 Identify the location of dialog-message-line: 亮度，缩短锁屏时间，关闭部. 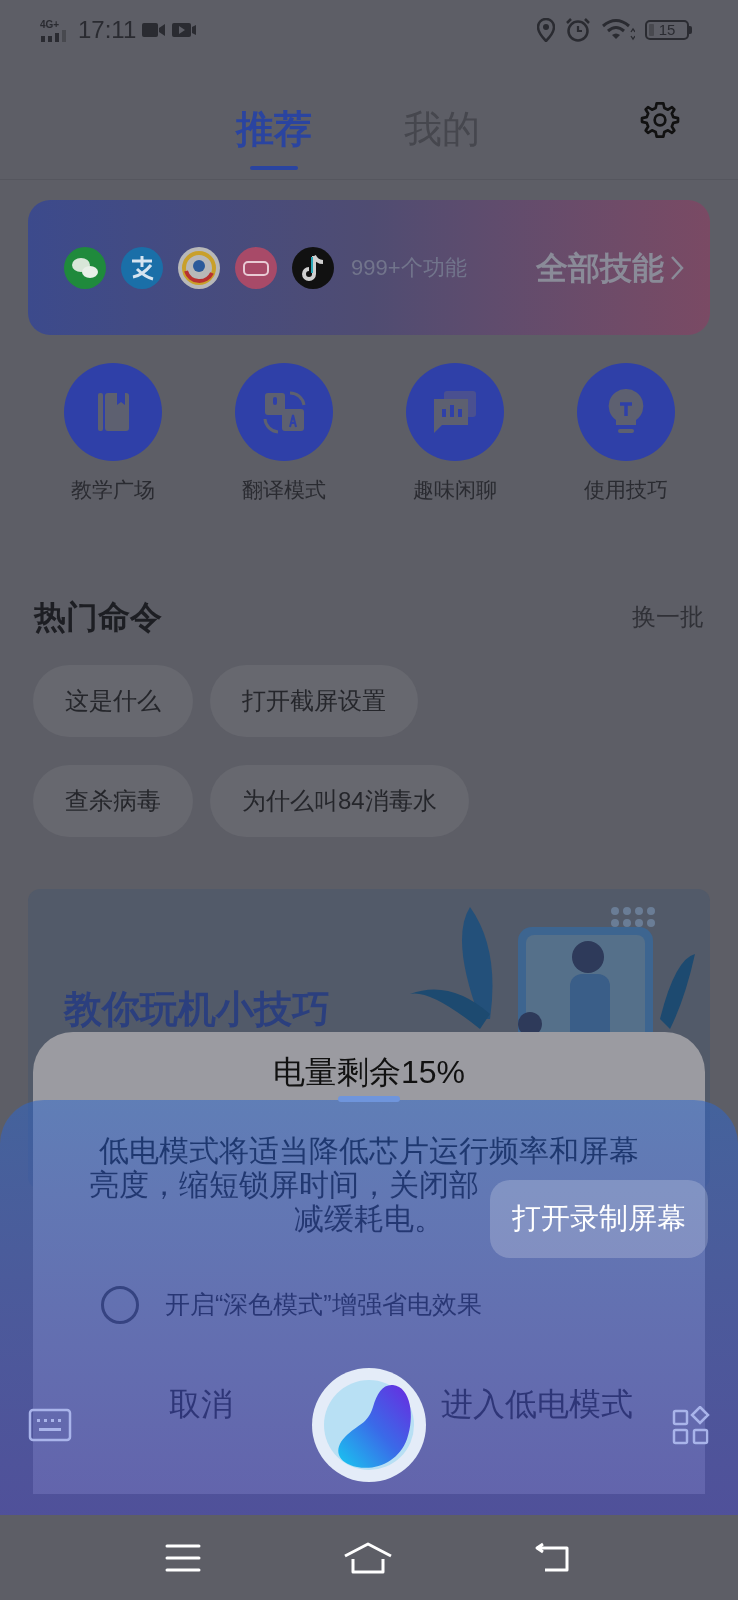
(284, 1185).